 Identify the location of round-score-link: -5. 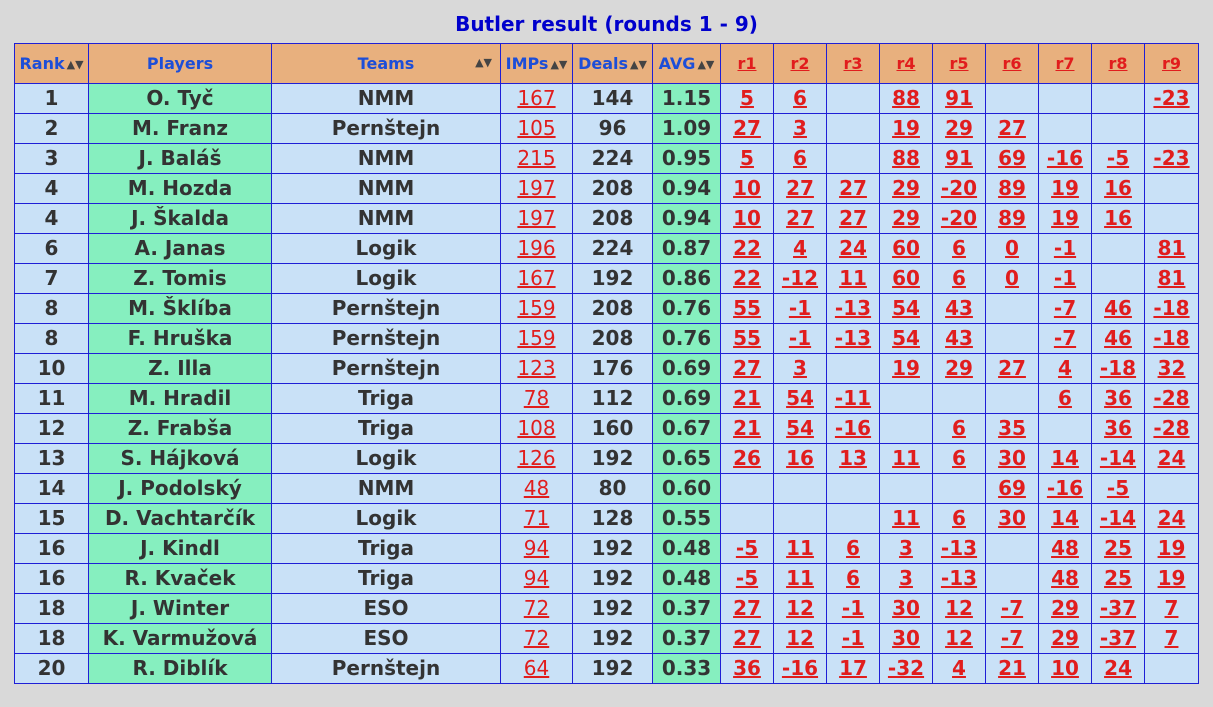
(747, 578).